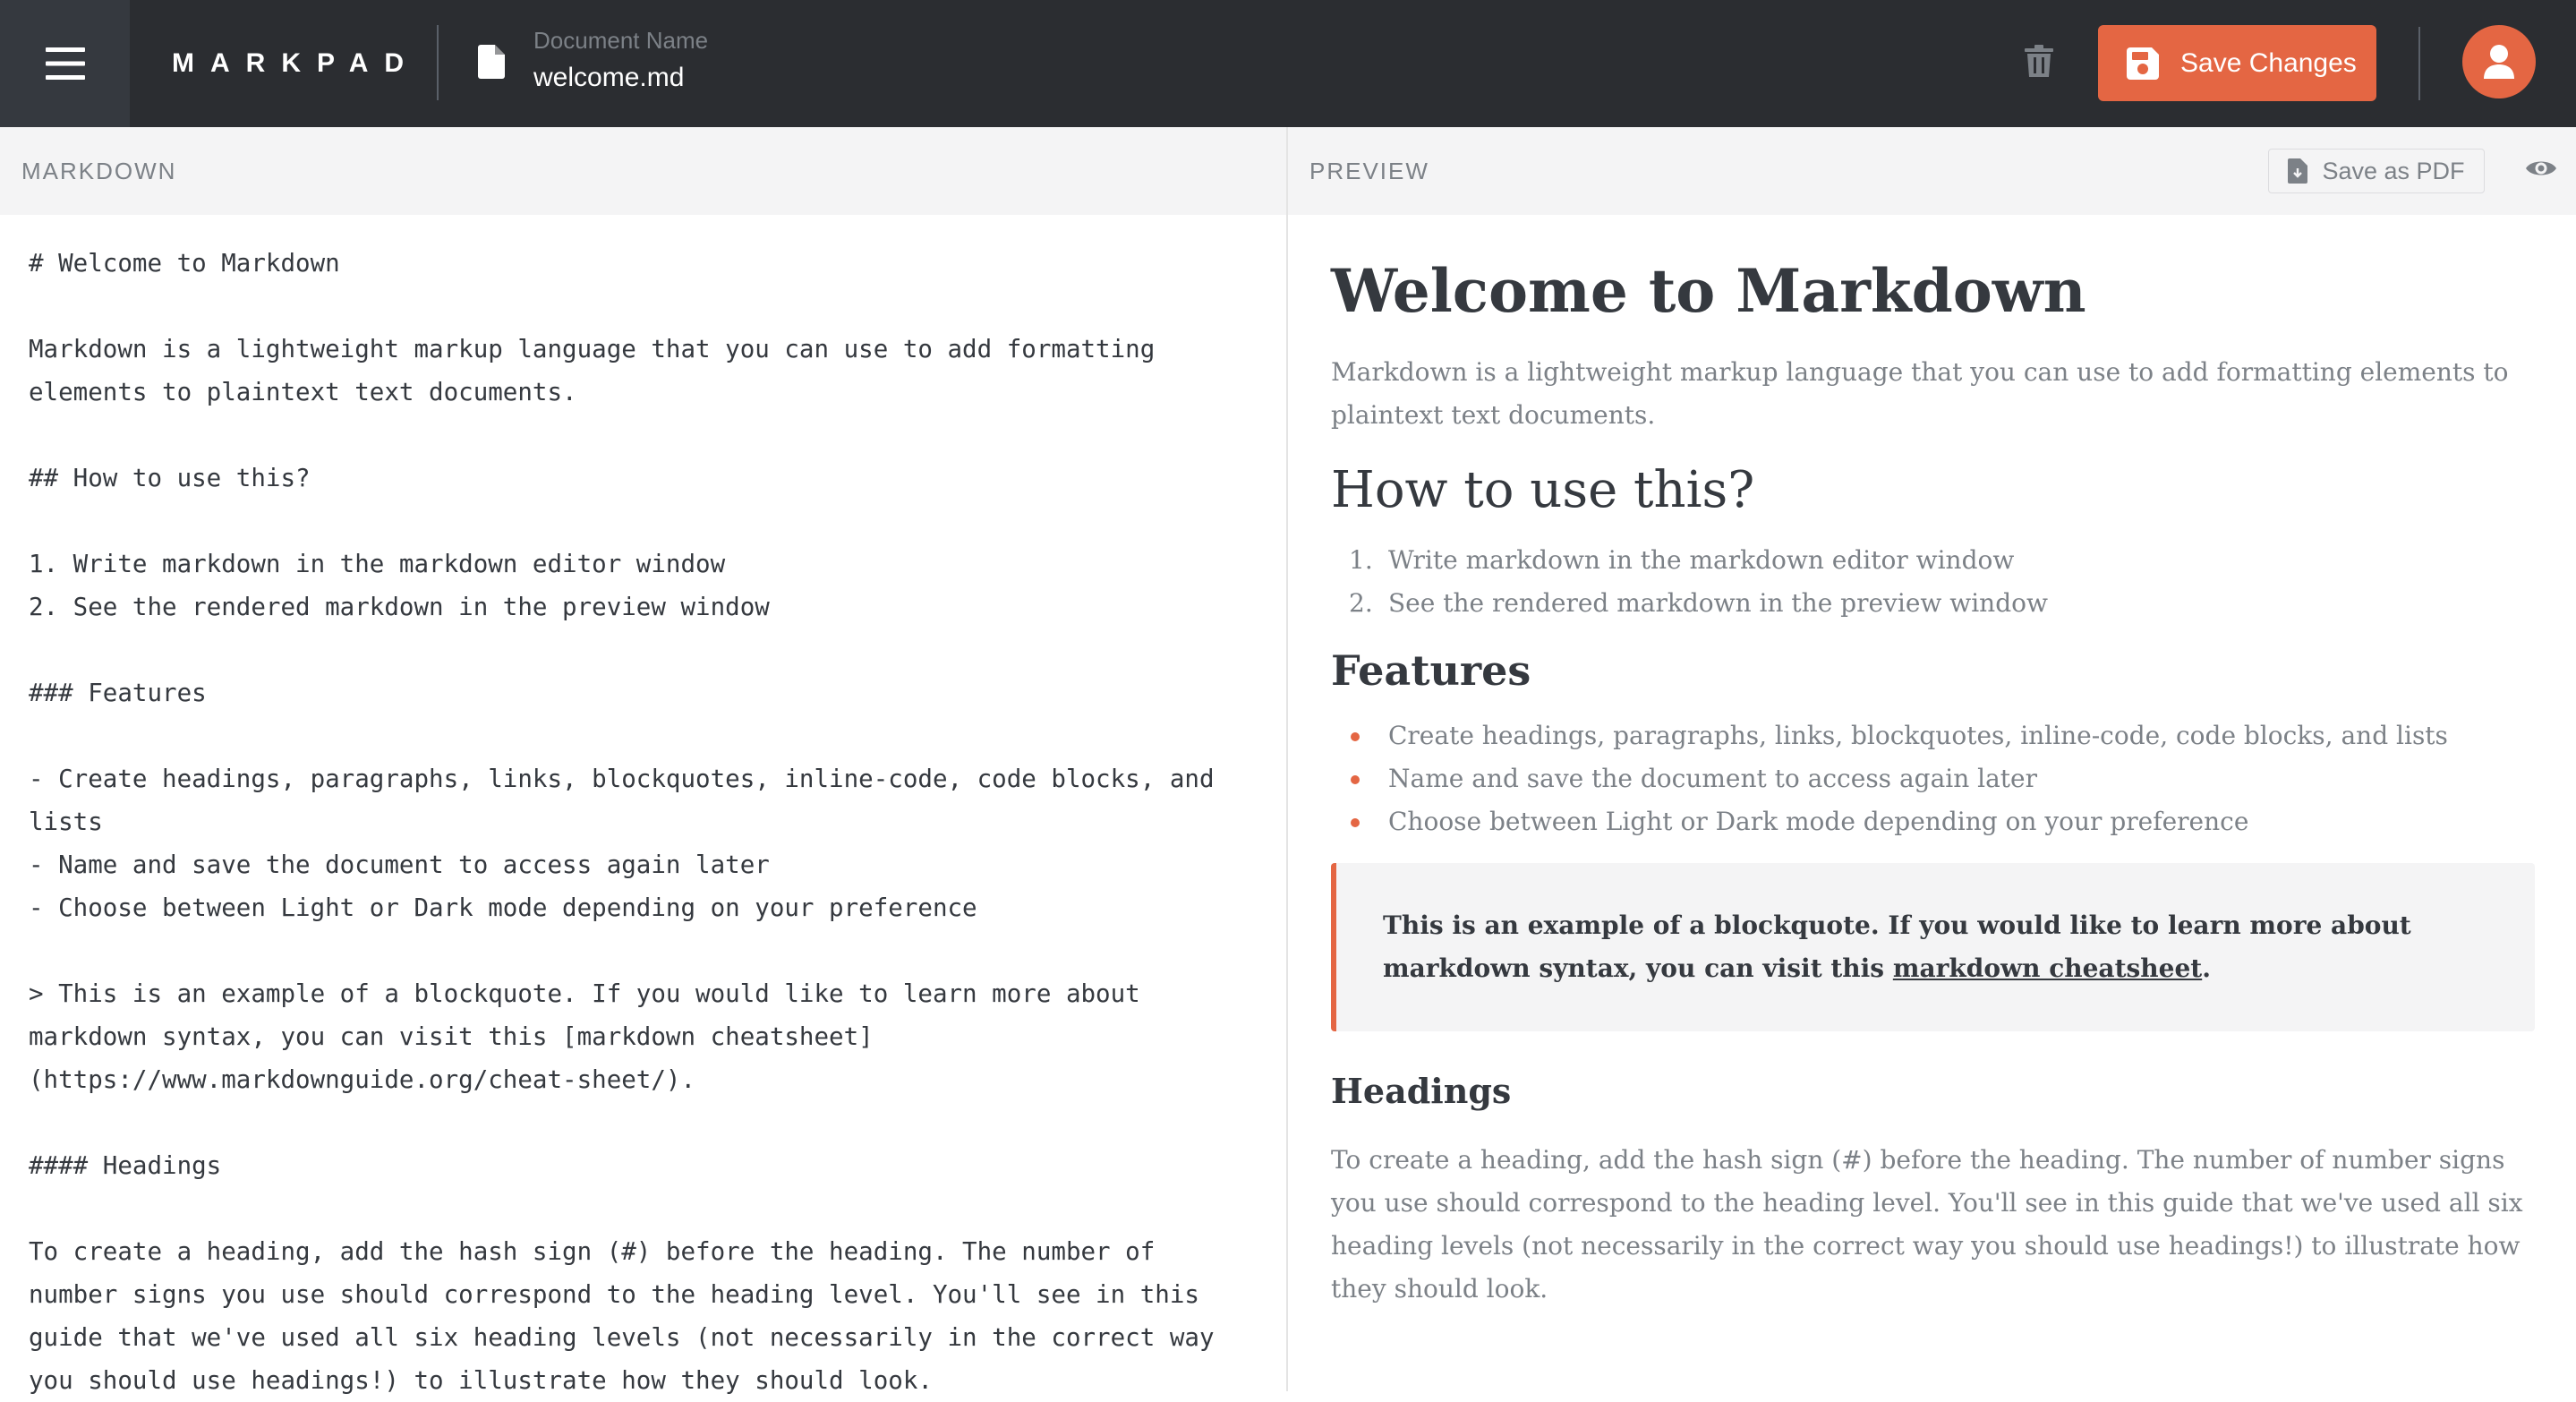 The width and height of the screenshot is (2576, 1402). Describe the element at coordinates (118, 693) in the screenshot. I see `editor-line: ### Features` at that location.